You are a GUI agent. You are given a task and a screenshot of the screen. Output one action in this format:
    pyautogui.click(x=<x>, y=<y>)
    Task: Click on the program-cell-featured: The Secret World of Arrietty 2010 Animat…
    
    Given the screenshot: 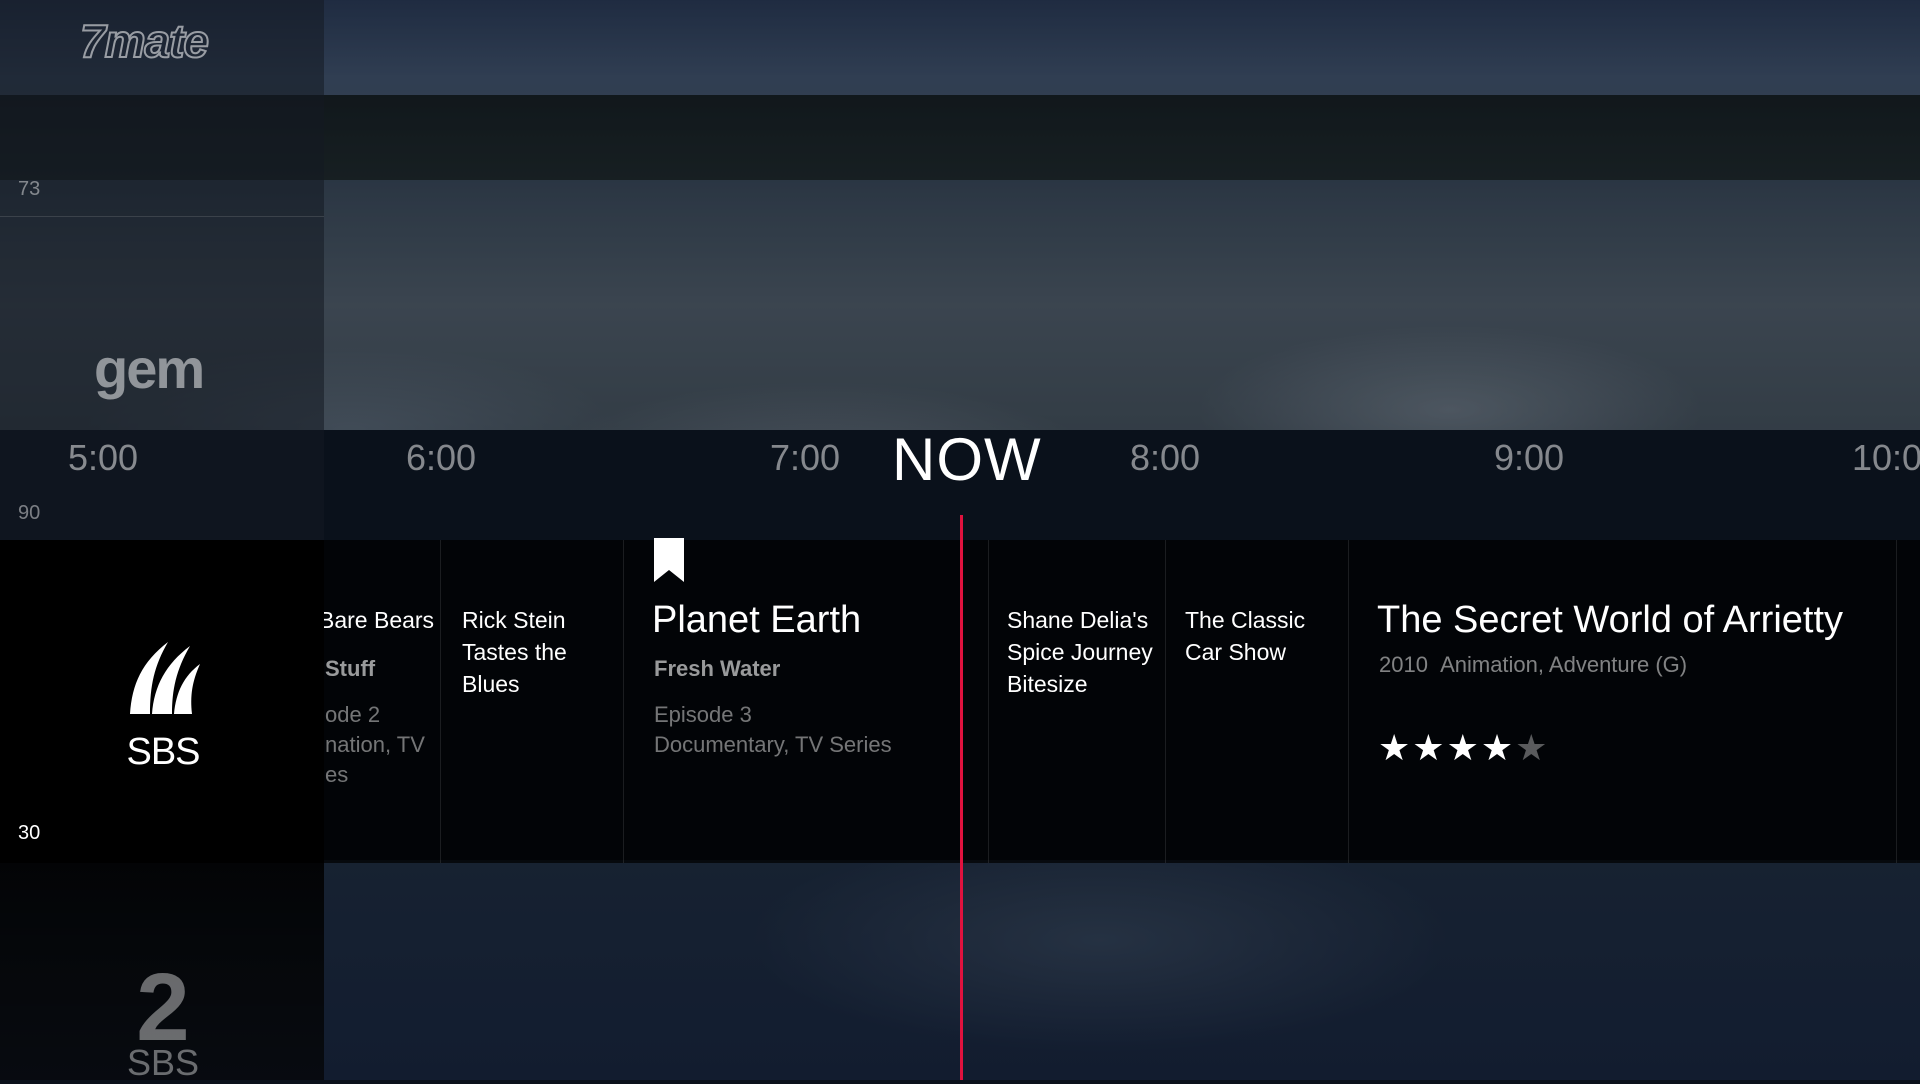 What is the action you would take?
    pyautogui.click(x=1622, y=701)
    